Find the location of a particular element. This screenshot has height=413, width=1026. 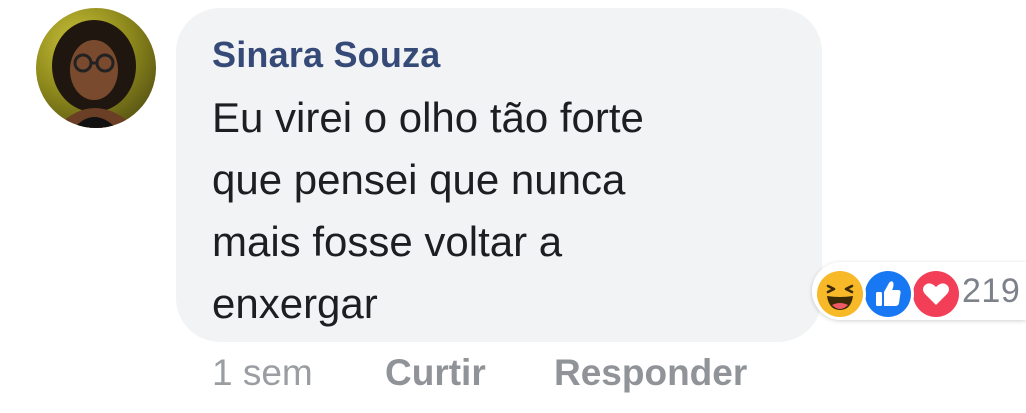

haha-icon is located at coordinates (840, 294).